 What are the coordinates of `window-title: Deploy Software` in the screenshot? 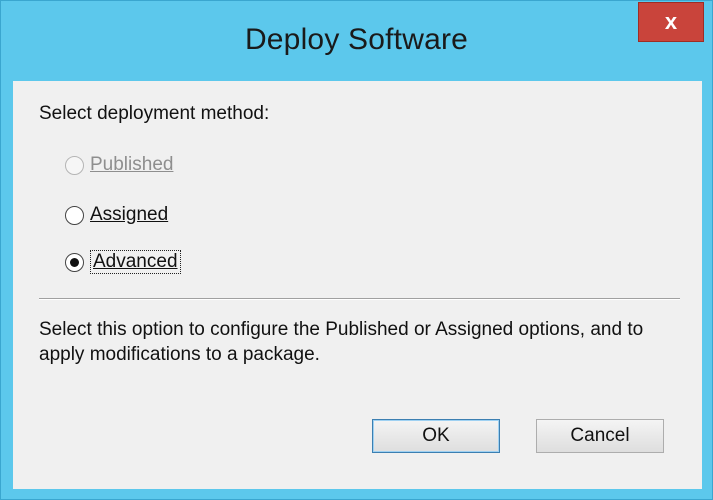 It's located at (356, 39).